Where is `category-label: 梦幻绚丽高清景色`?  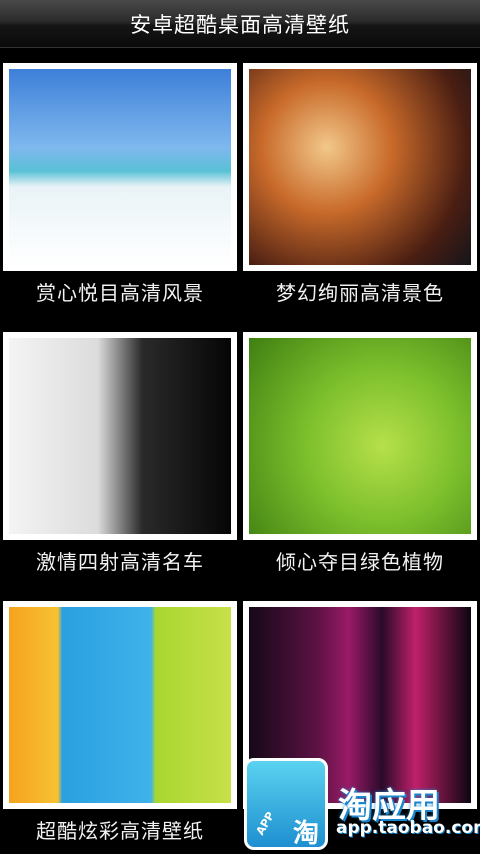
category-label: 梦幻绚丽高清景色 is located at coordinates (360, 293).